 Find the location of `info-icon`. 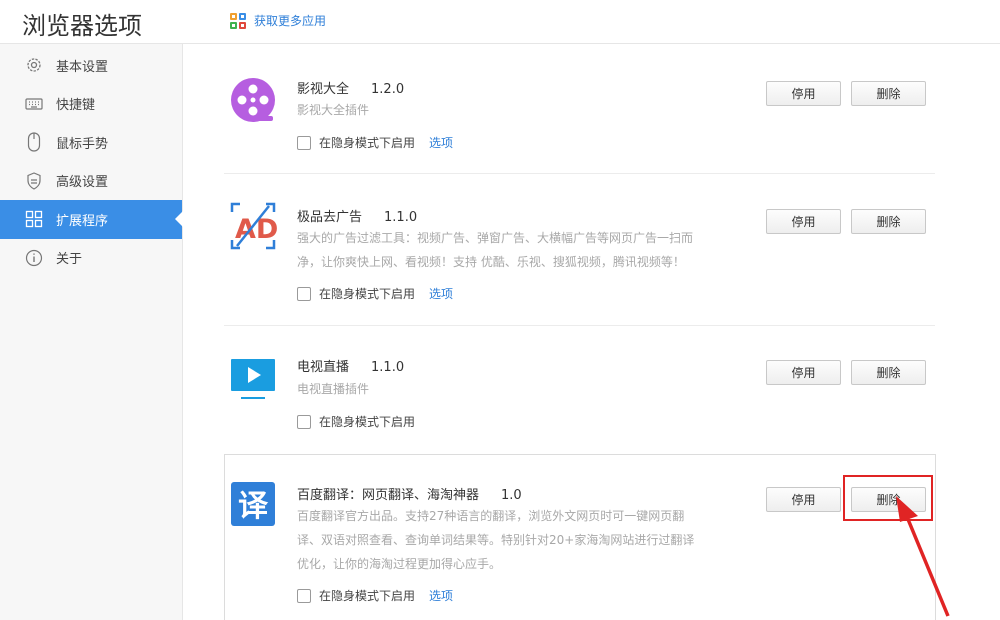

info-icon is located at coordinates (34, 258).